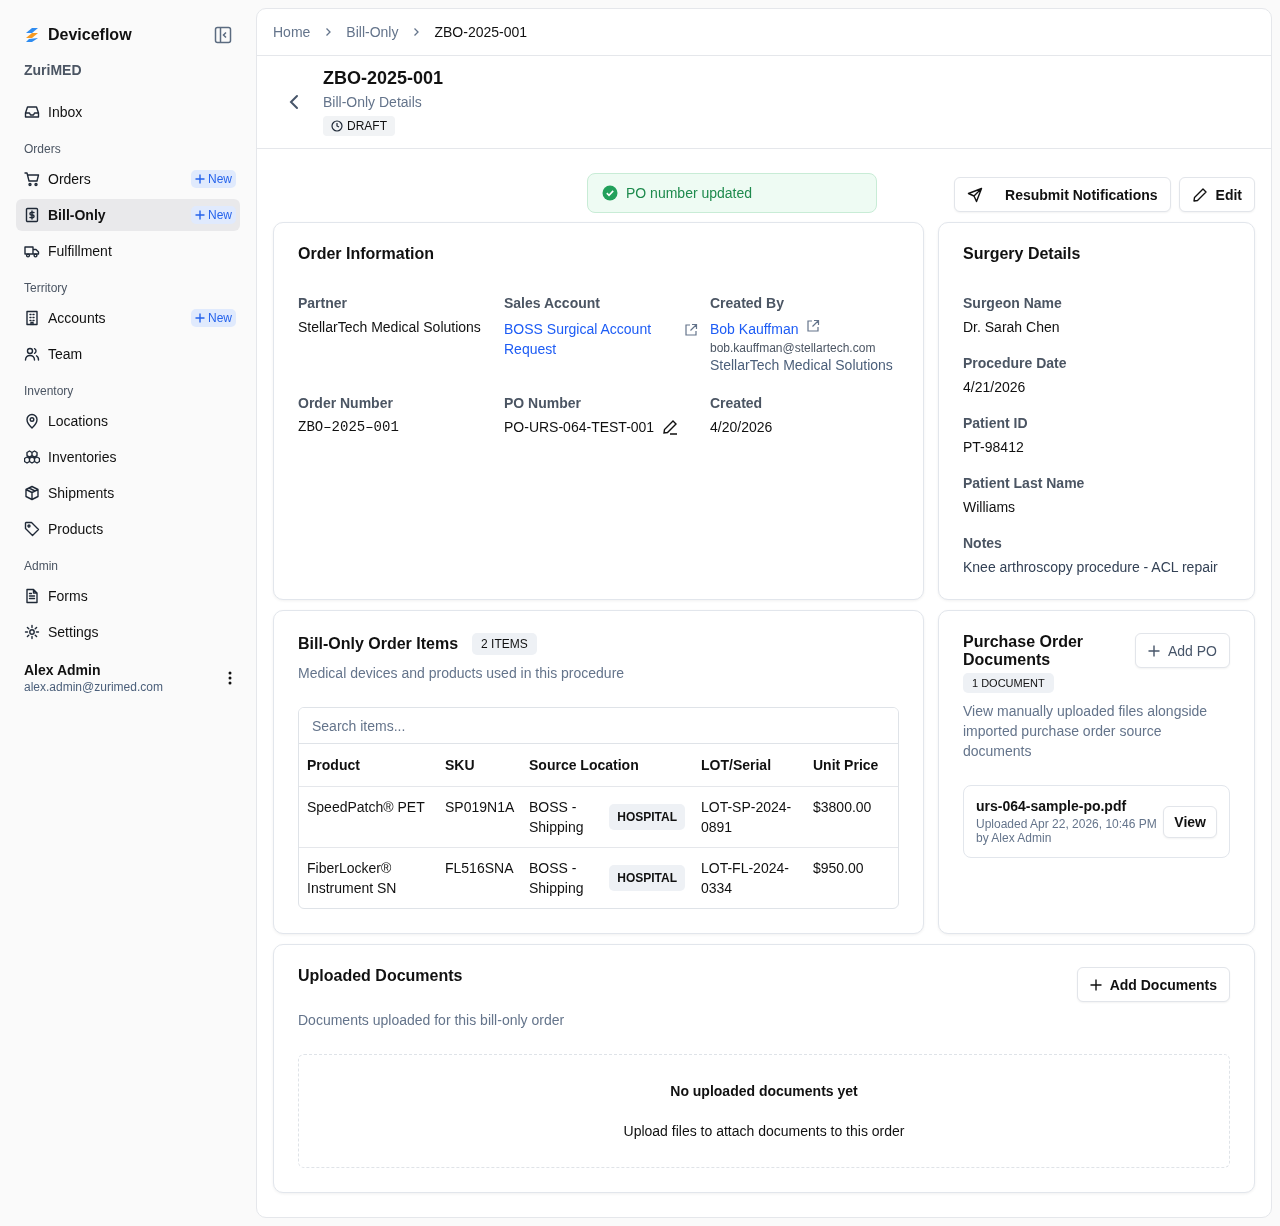  I want to click on field-label: Procedure Date, so click(1015, 363).